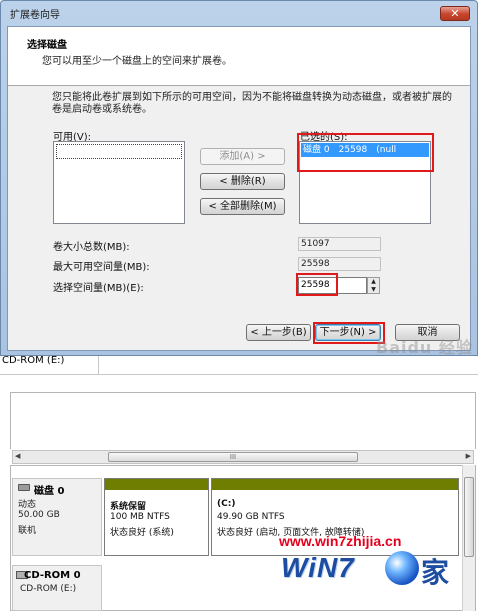 The image size is (478, 611). I want to click on stepper-down-icon: ▼, so click(373, 290).